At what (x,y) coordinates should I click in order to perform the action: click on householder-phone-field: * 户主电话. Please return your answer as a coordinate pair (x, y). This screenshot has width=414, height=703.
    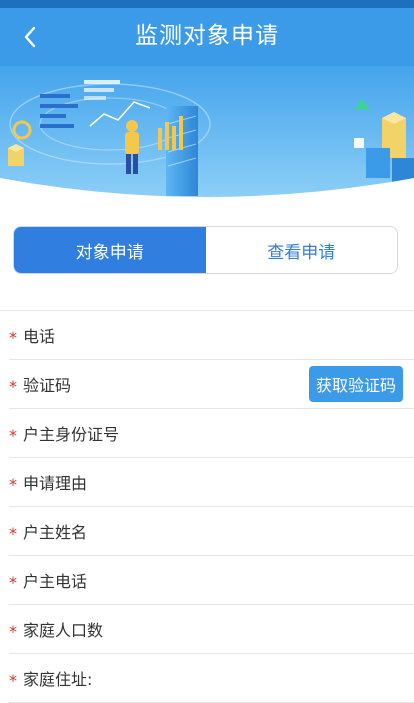
    Looking at the image, I should click on (211, 580).